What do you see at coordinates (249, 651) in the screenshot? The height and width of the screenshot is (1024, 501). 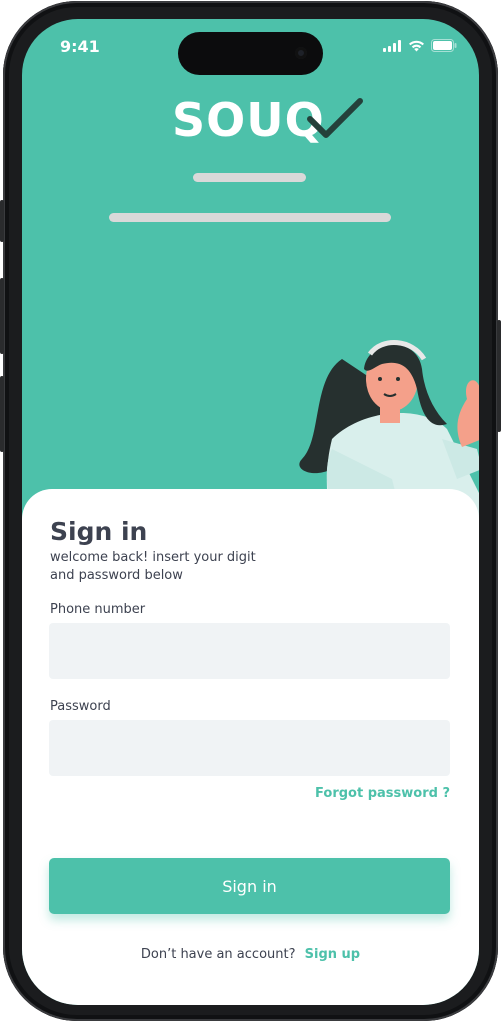 I see `phone-number-input` at bounding box center [249, 651].